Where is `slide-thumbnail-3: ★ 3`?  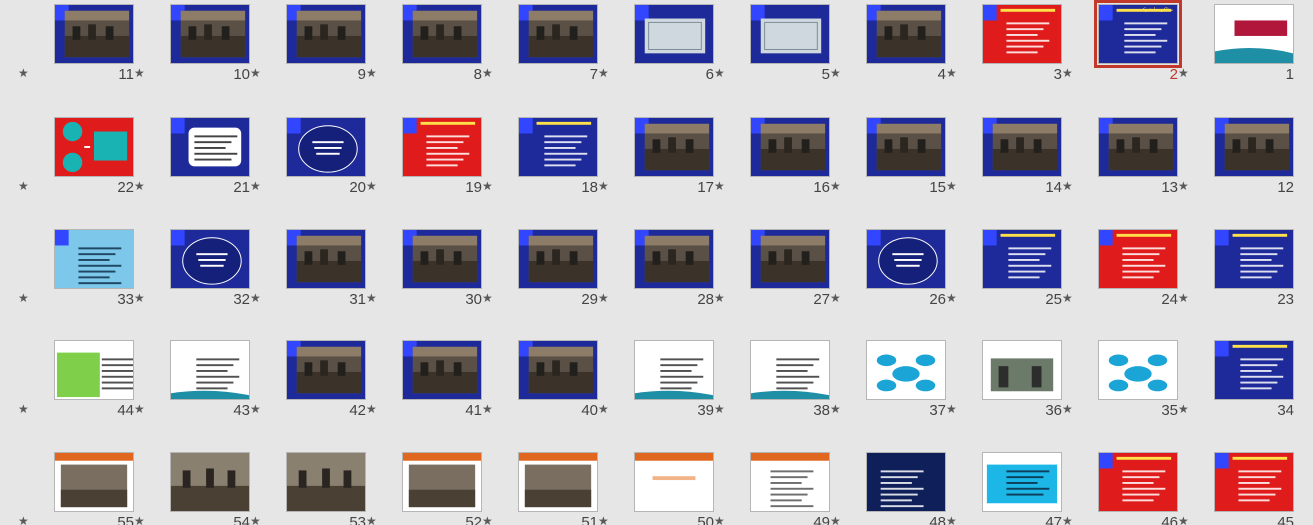 slide-thumbnail-3: ★ 3 is located at coordinates (1004, 49).